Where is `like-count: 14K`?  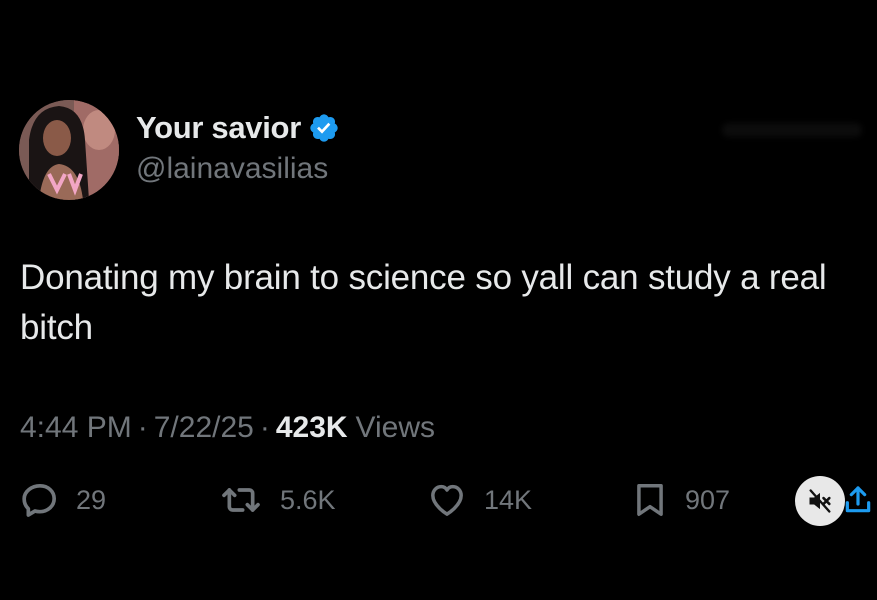
like-count: 14K is located at coordinates (508, 499).